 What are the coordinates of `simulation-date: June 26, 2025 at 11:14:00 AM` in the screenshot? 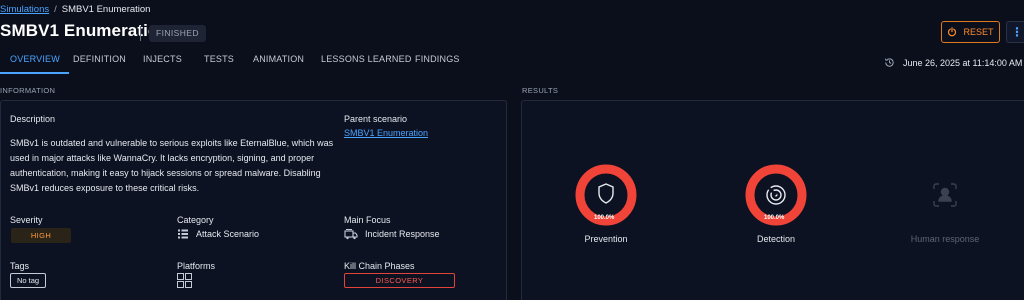 It's located at (953, 62).